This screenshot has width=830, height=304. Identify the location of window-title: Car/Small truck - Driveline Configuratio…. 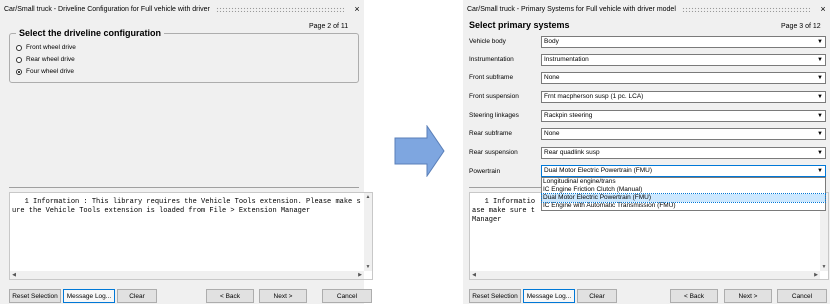
(107, 9).